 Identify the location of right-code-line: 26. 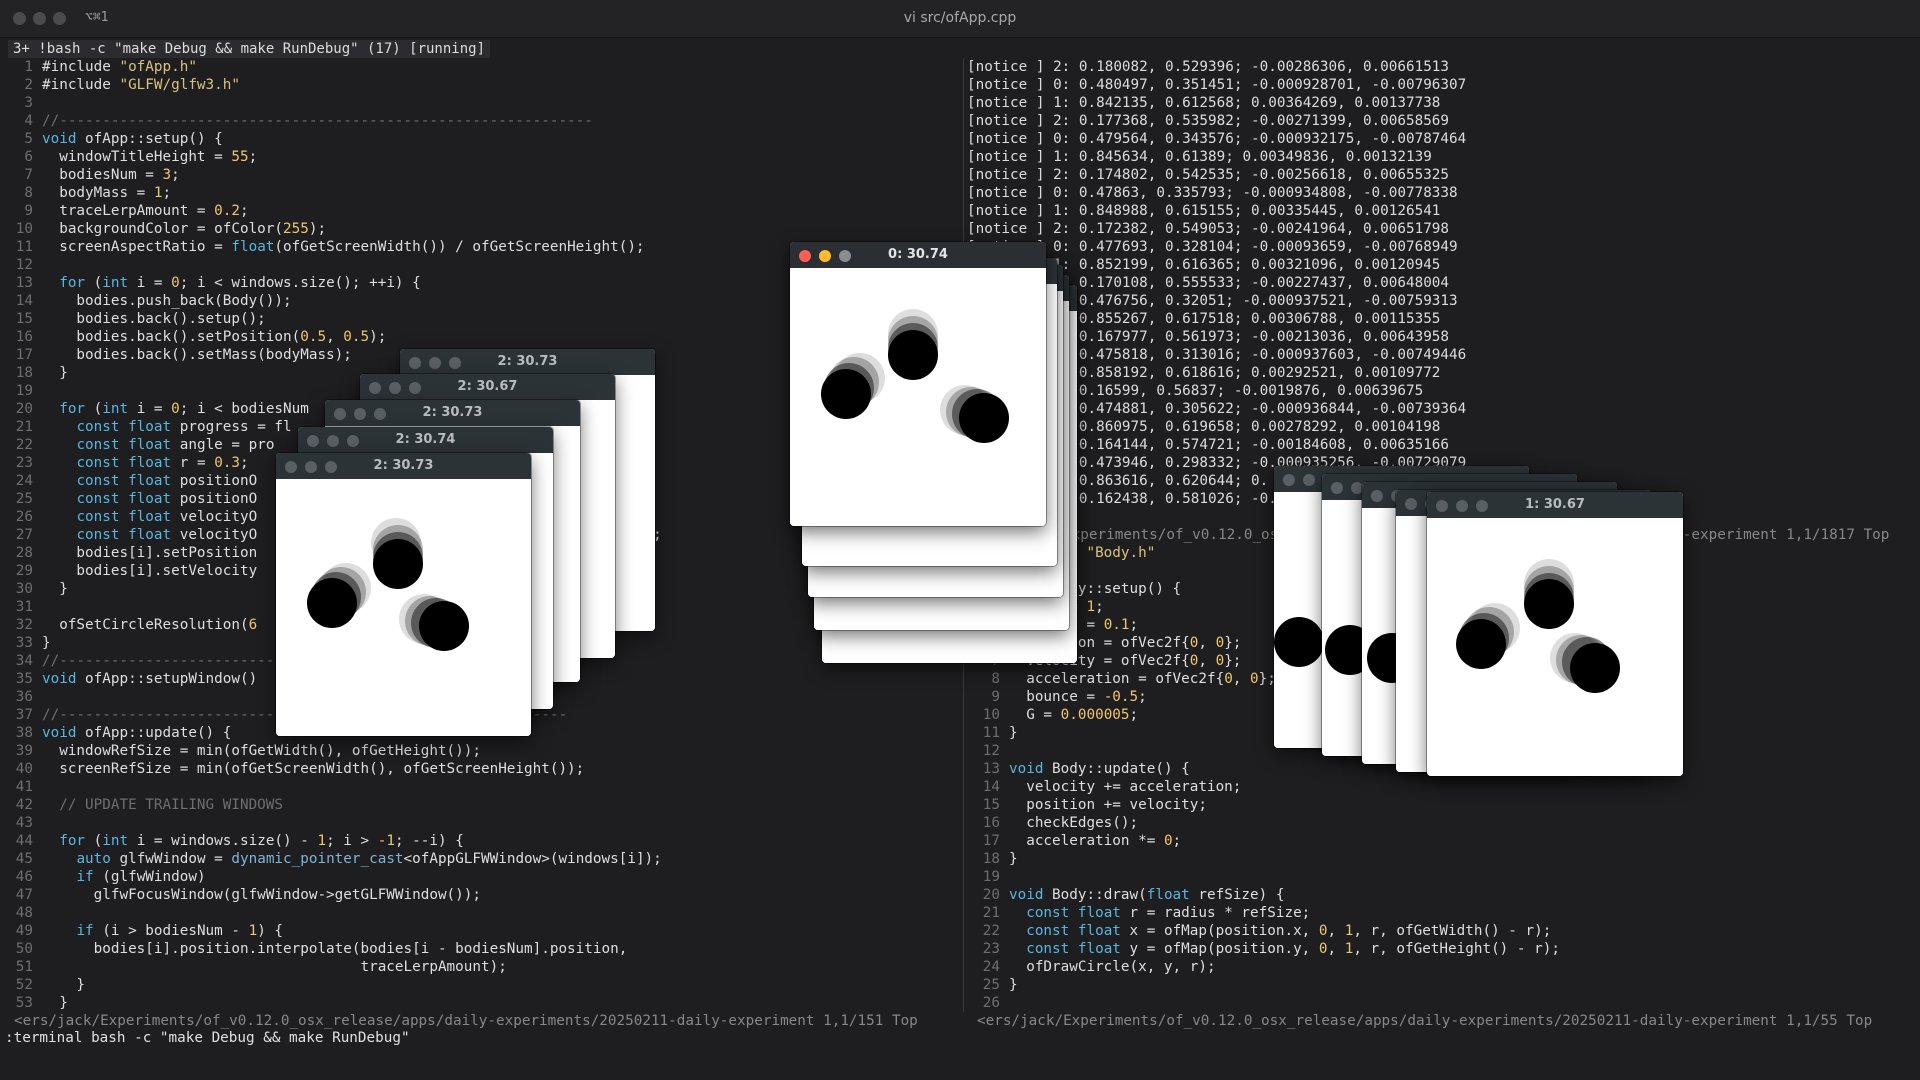
(1443, 1003).